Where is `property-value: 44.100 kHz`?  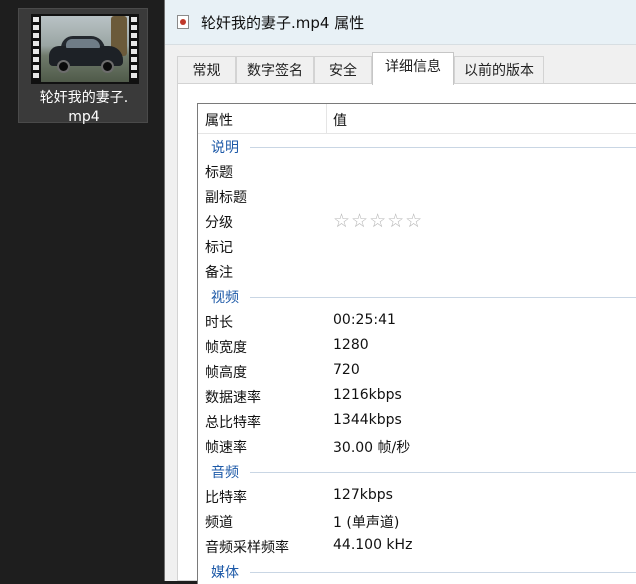 property-value: 44.100 kHz is located at coordinates (373, 545).